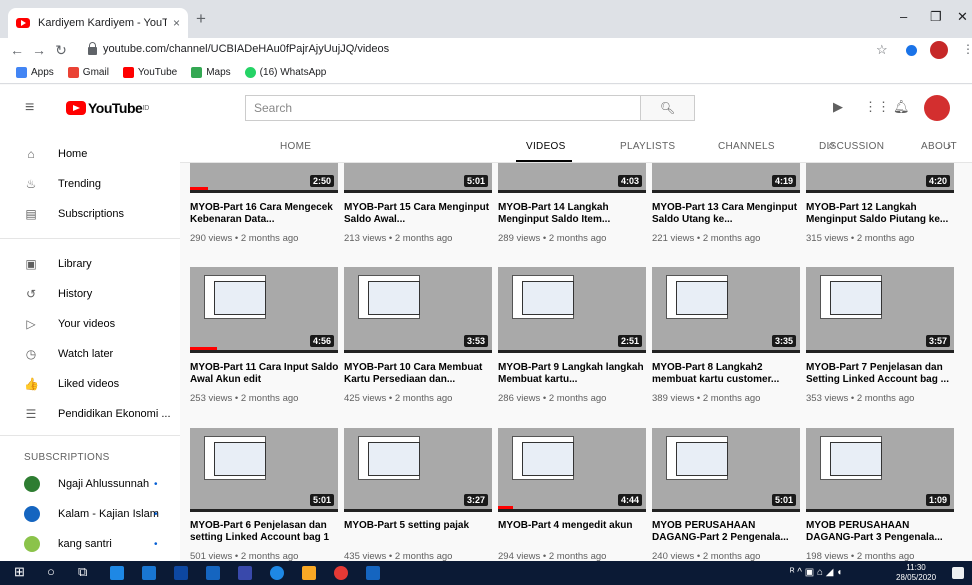  I want to click on edge-browser-icon, so click(117, 573).